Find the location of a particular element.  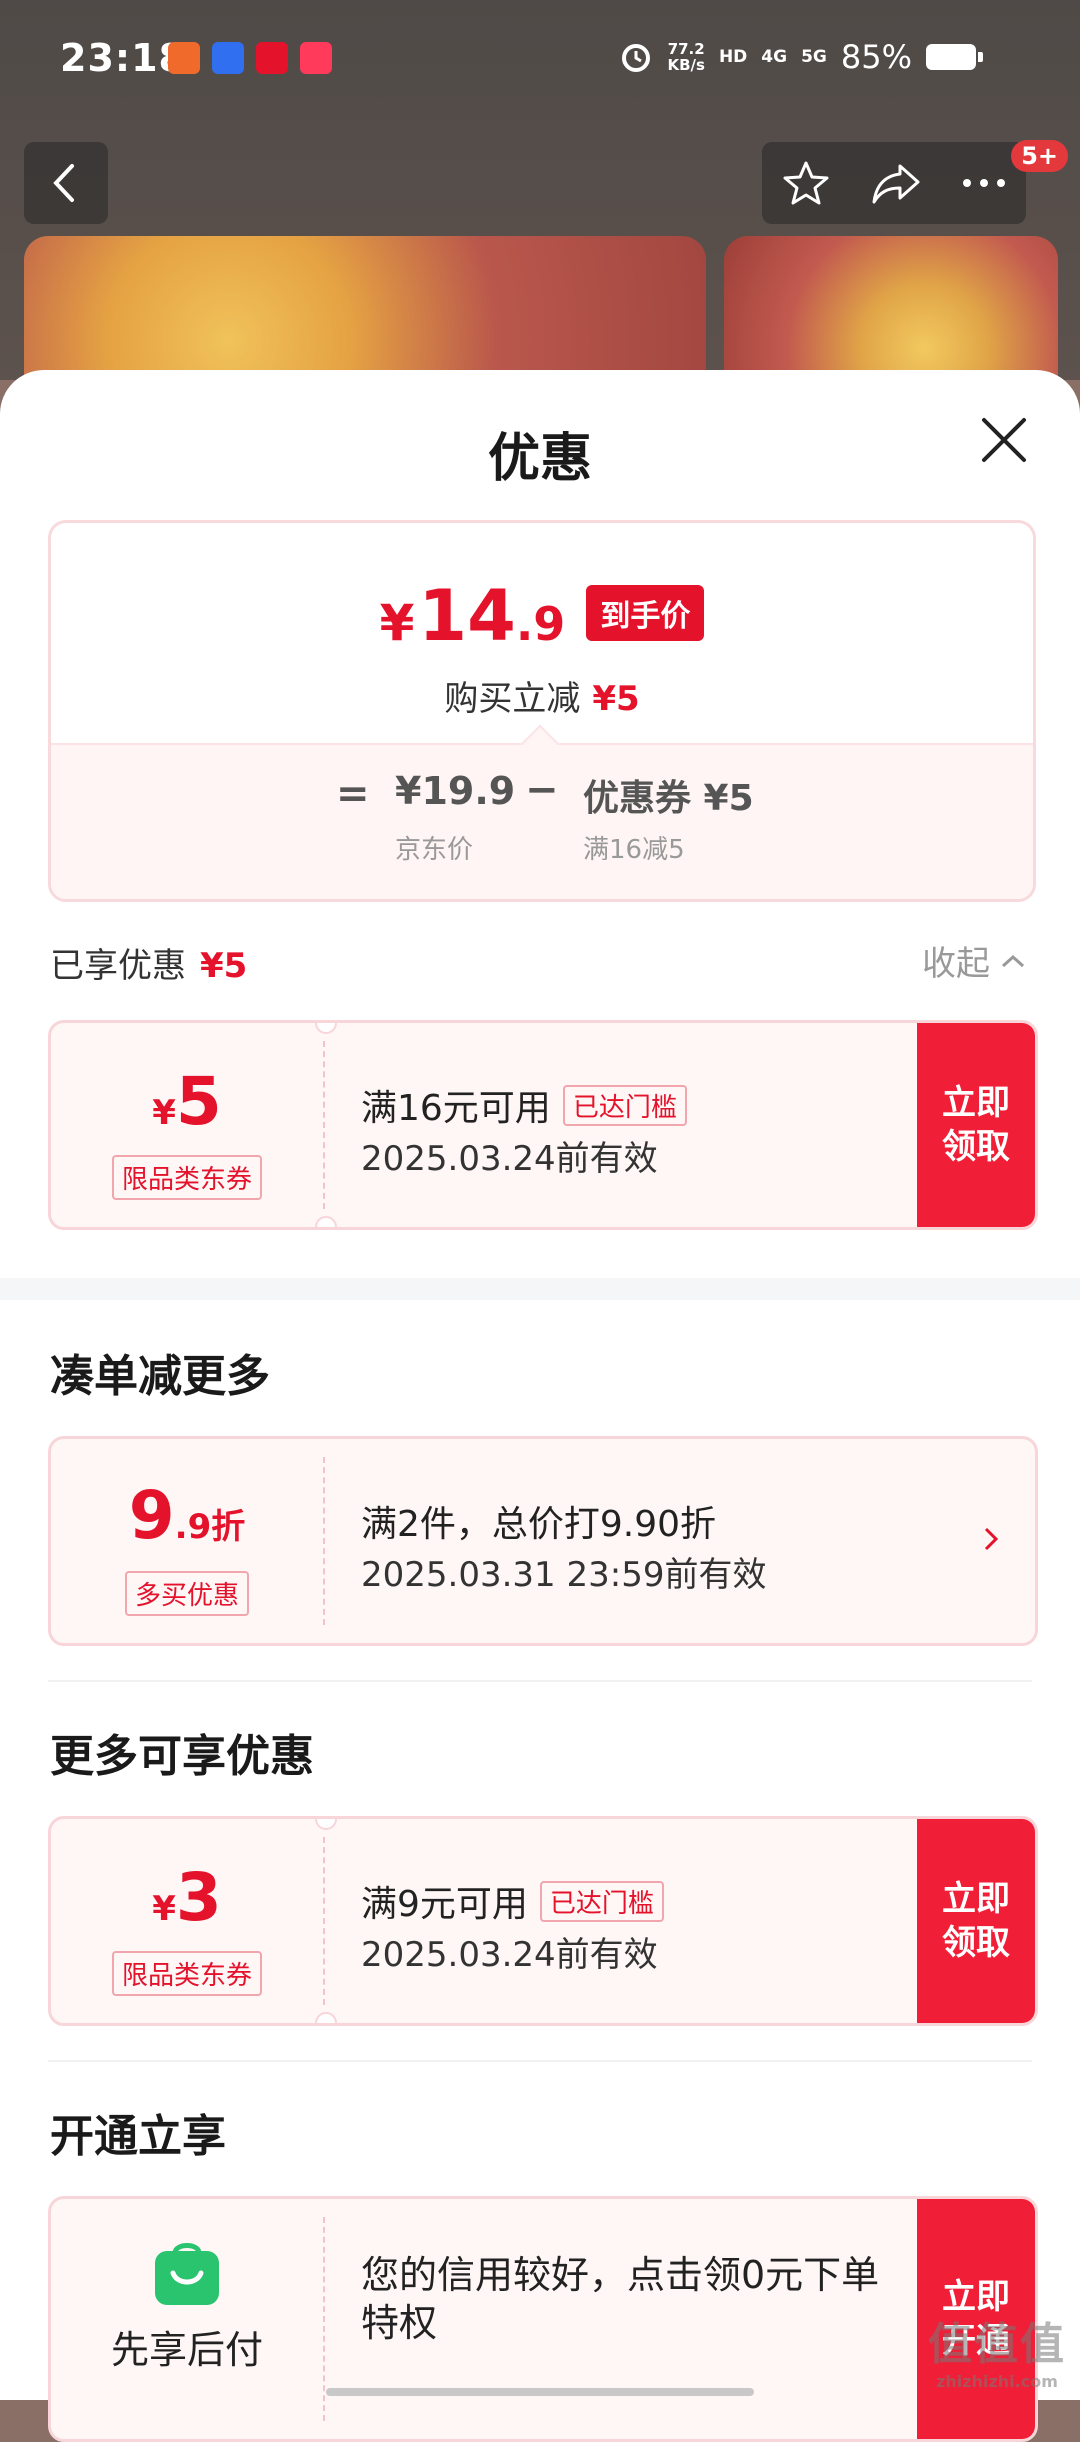

price-currency: ¥ is located at coordinates (397, 623).